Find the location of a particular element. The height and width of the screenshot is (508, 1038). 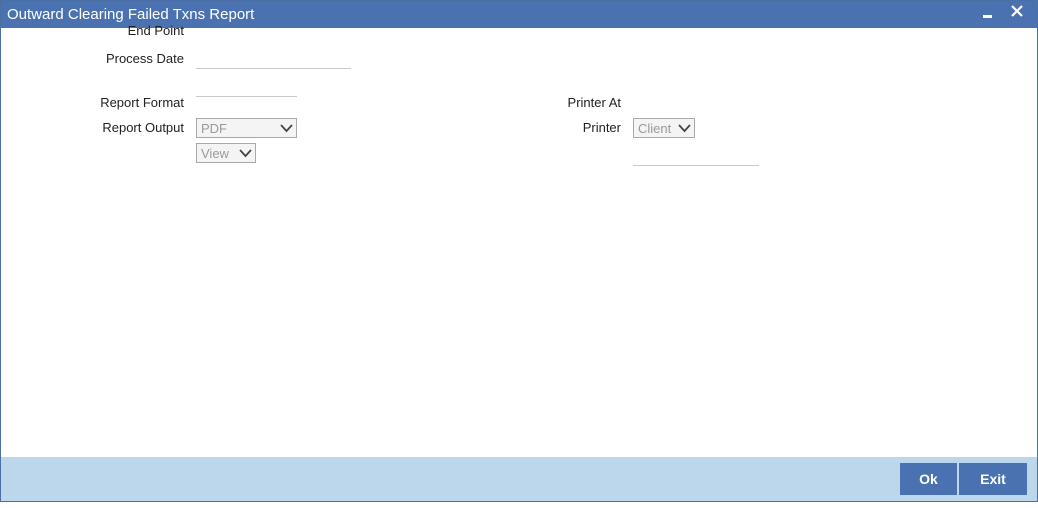

printer-input is located at coordinates (696, 157).